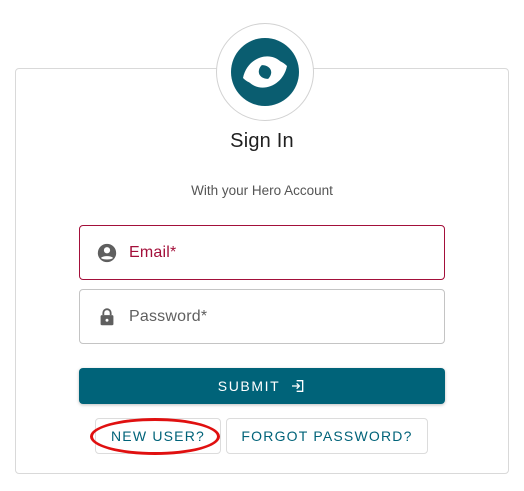 This screenshot has height=491, width=524. I want to click on forgot-password-button: FORGOT PASSWORD?, so click(327, 436).